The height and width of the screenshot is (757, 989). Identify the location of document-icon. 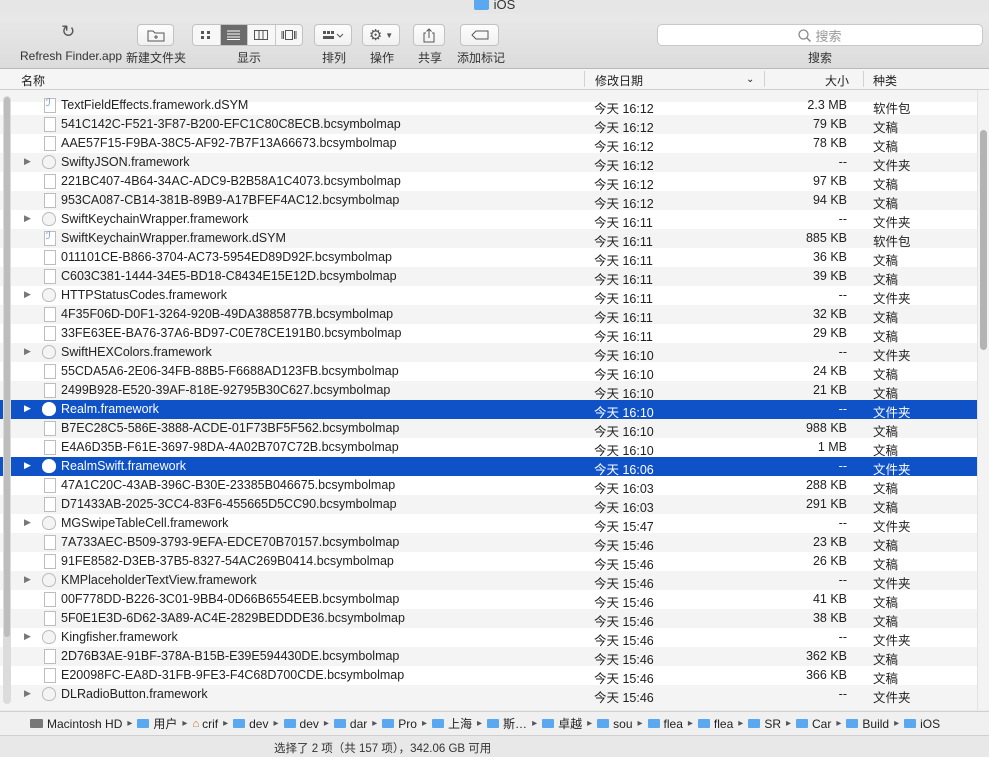
(50, 333).